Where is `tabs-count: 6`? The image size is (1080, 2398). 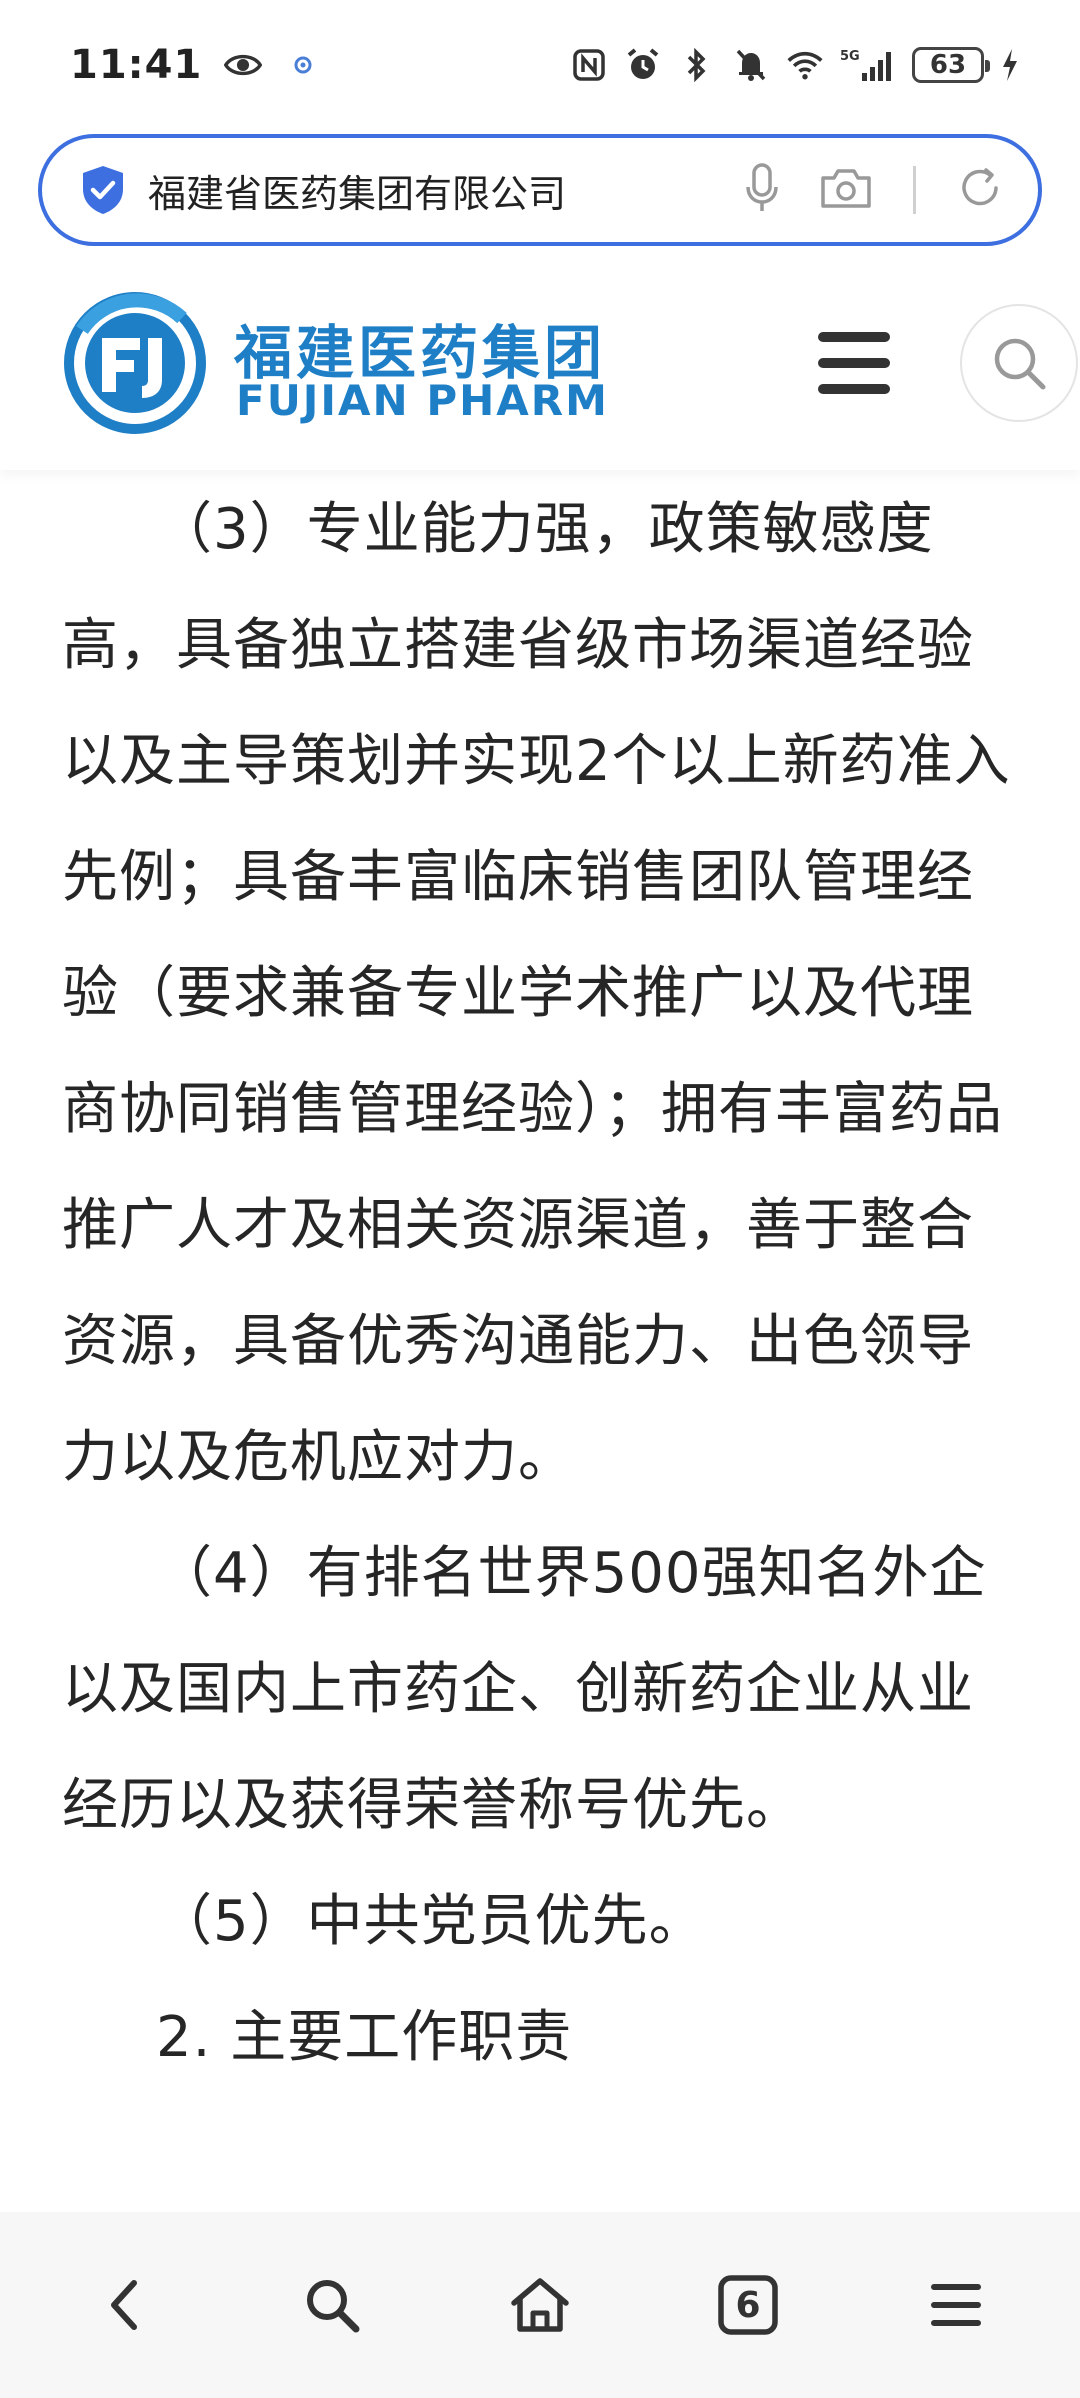
tabs-count: 6 is located at coordinates (748, 2305).